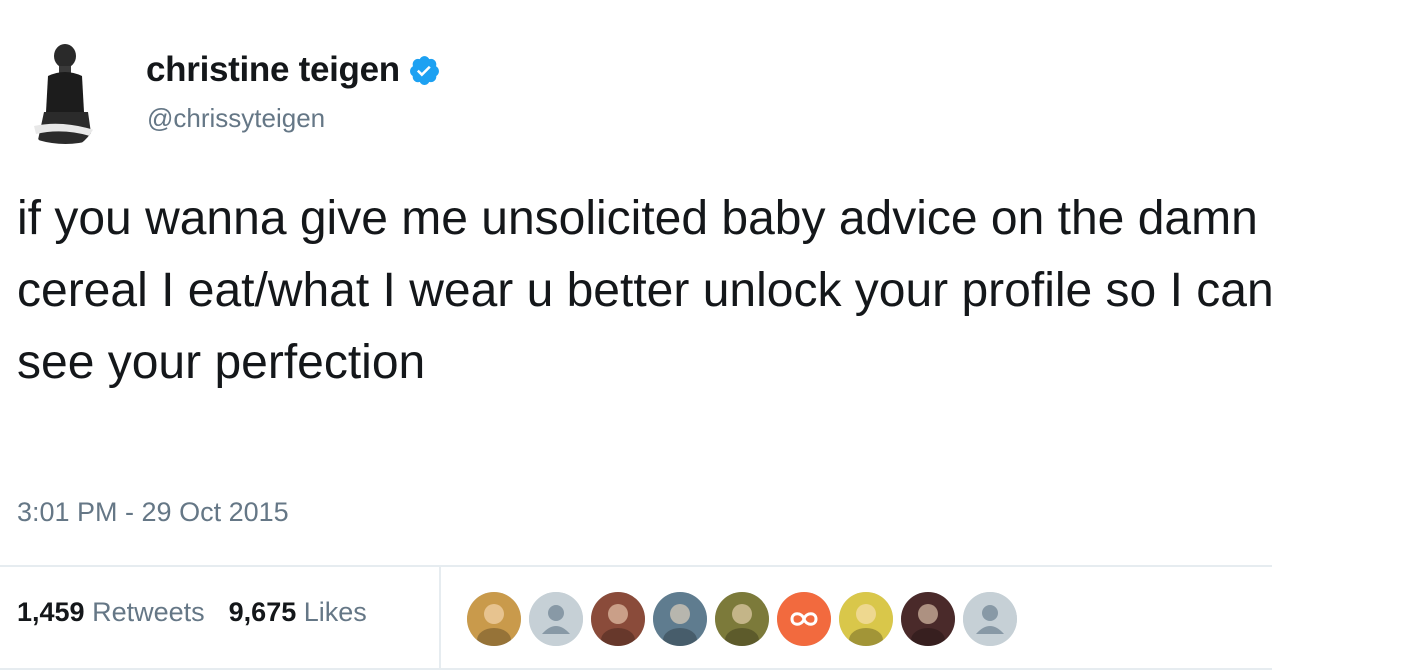 The width and height of the screenshot is (1412, 672). I want to click on author-name-row: christine teigen, so click(293, 70).